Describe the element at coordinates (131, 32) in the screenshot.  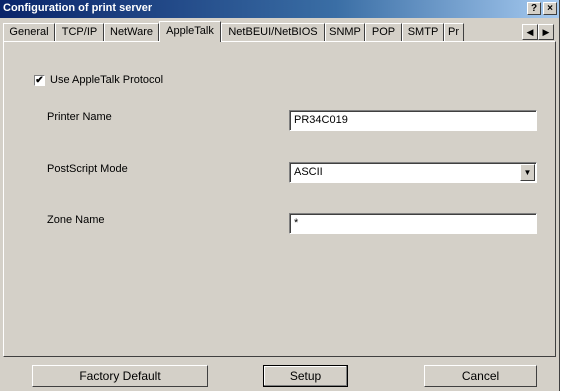
I see `tab-netware: NetWare` at that location.